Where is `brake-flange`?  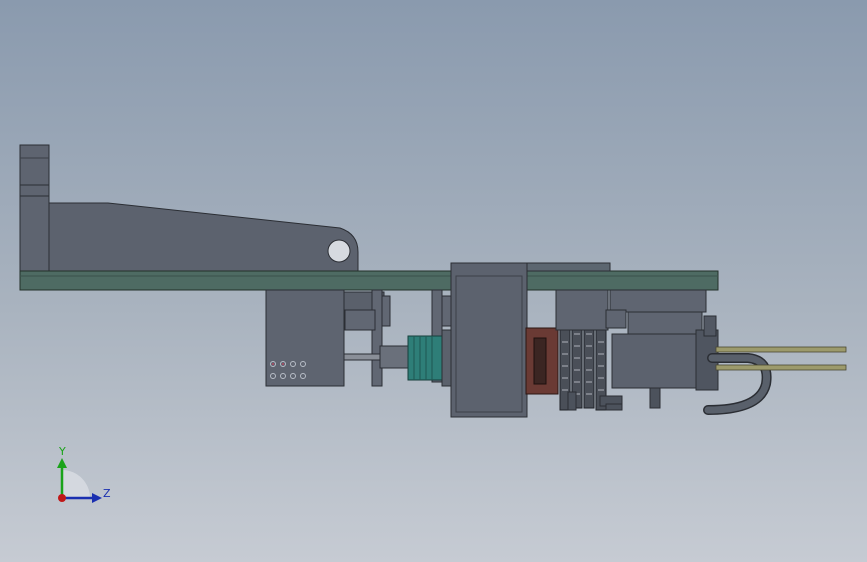 brake-flange is located at coordinates (542, 361).